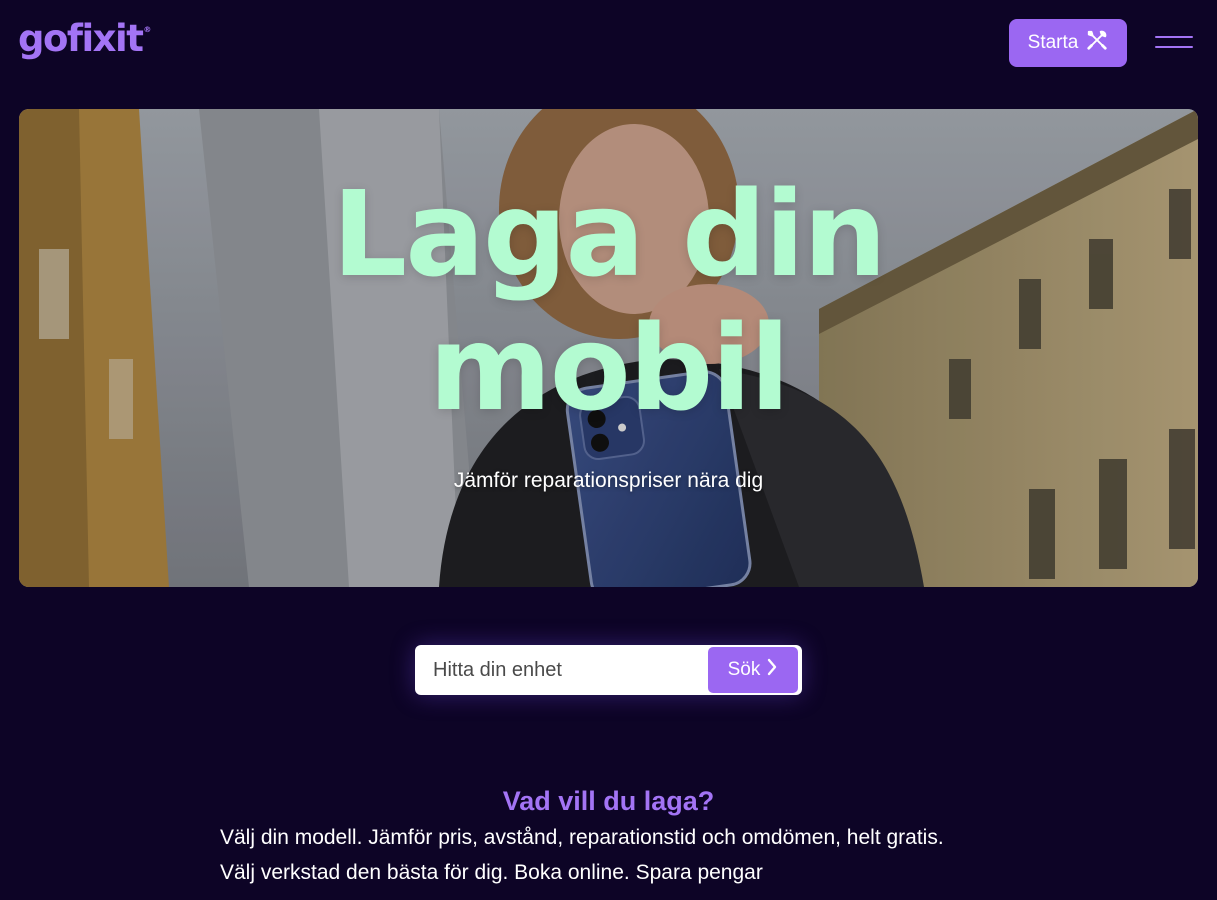 This screenshot has height=900, width=1217. I want to click on chevron-right-icon, so click(772, 670).